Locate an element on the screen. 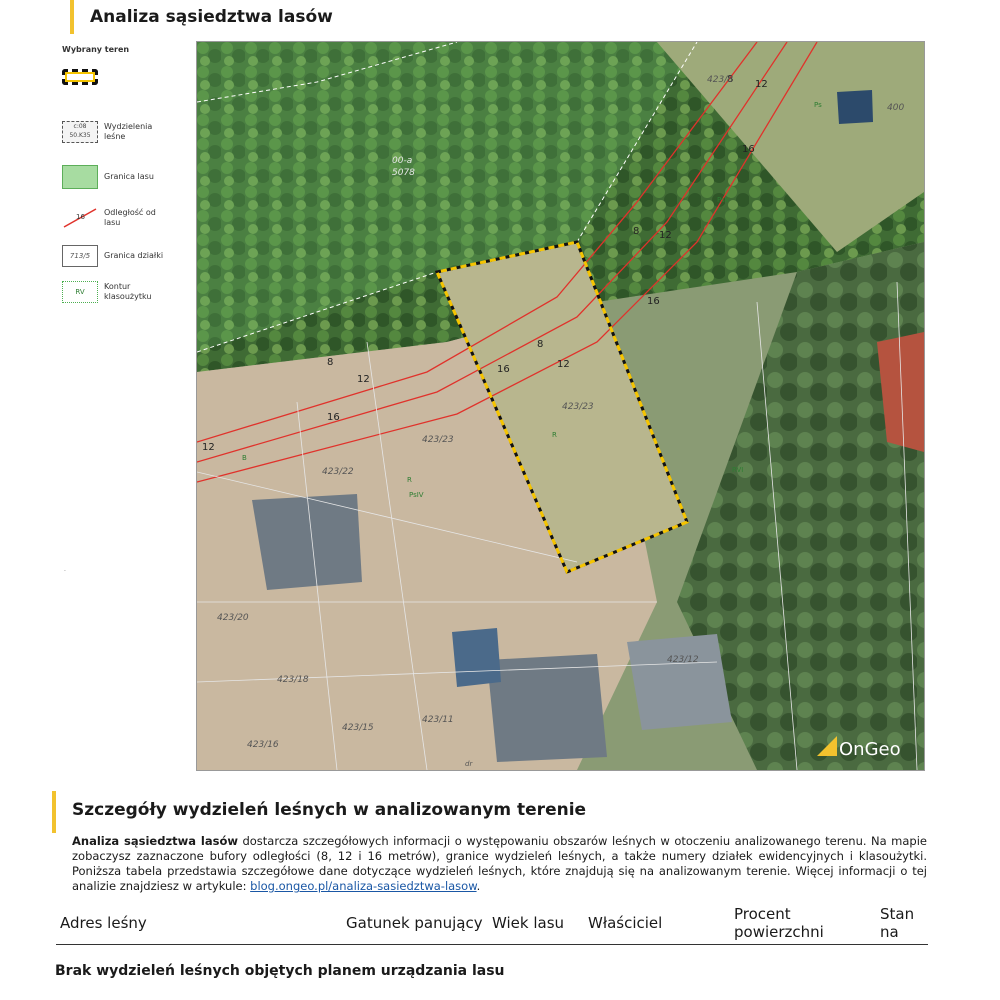  column-header: Stan na is located at coordinates (902, 923).